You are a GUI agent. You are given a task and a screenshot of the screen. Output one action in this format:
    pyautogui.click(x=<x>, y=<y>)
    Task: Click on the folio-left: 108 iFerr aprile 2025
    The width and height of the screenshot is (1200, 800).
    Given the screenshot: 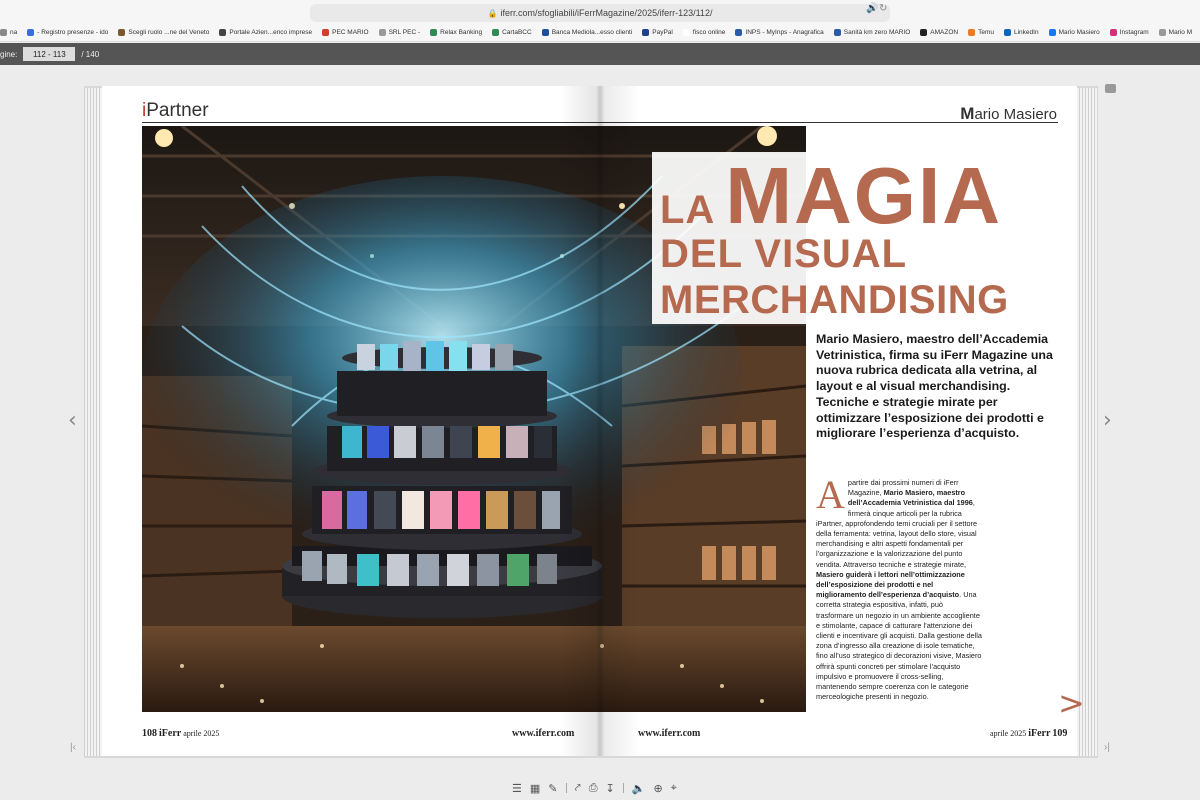 What is the action you would take?
    pyautogui.click(x=181, y=733)
    